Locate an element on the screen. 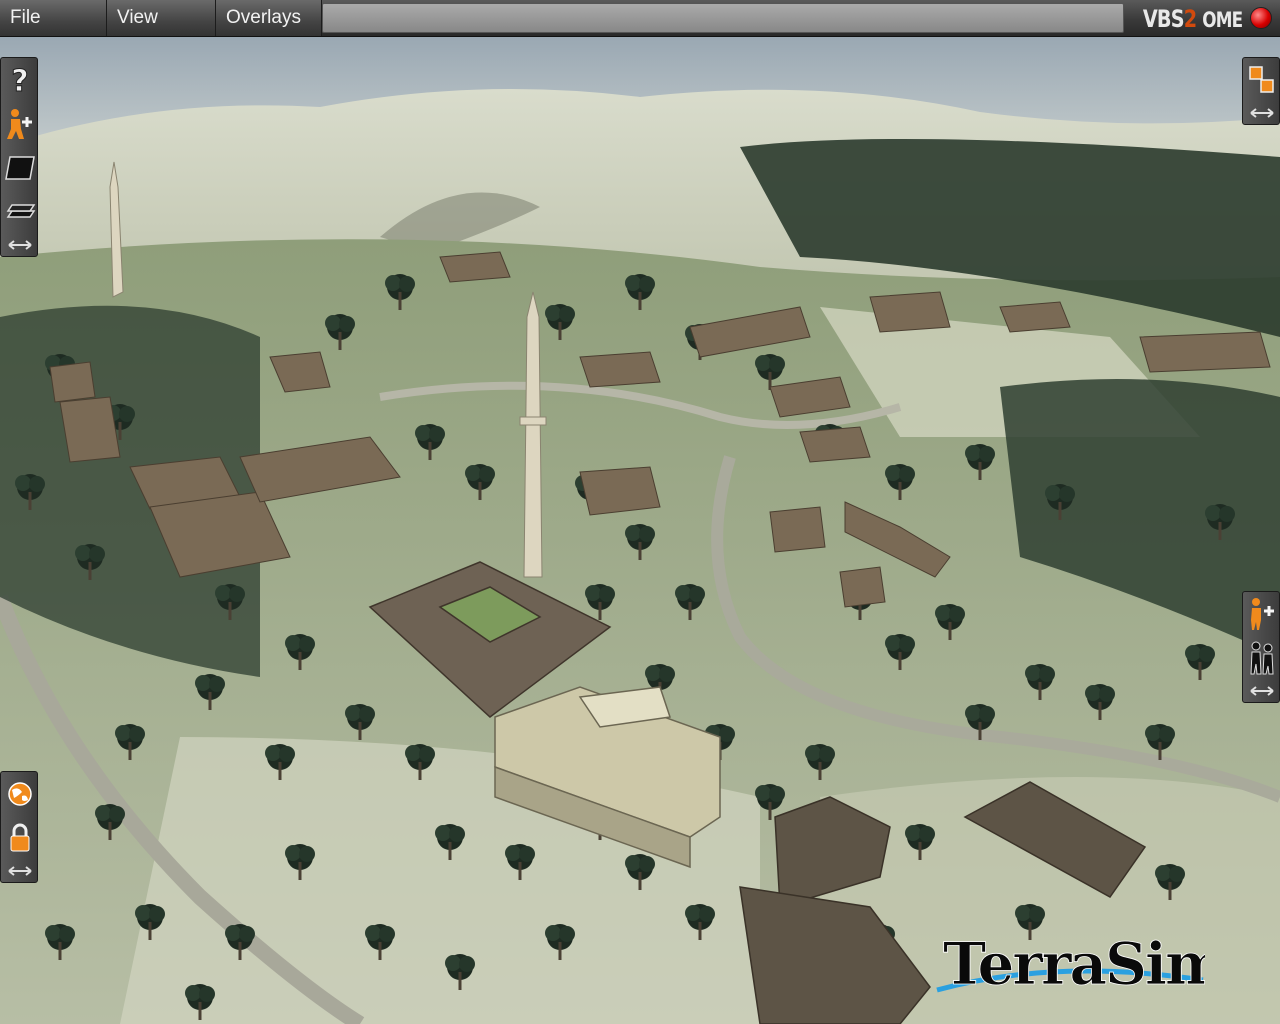  layer-icon is located at coordinates (20, 168).